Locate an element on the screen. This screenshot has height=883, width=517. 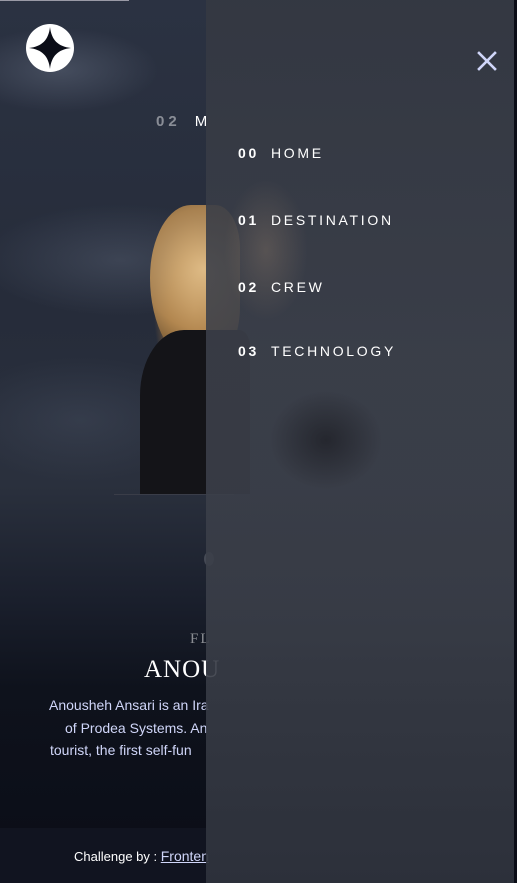
nav-item-label: TECHNOLOGY is located at coordinates (333, 351).